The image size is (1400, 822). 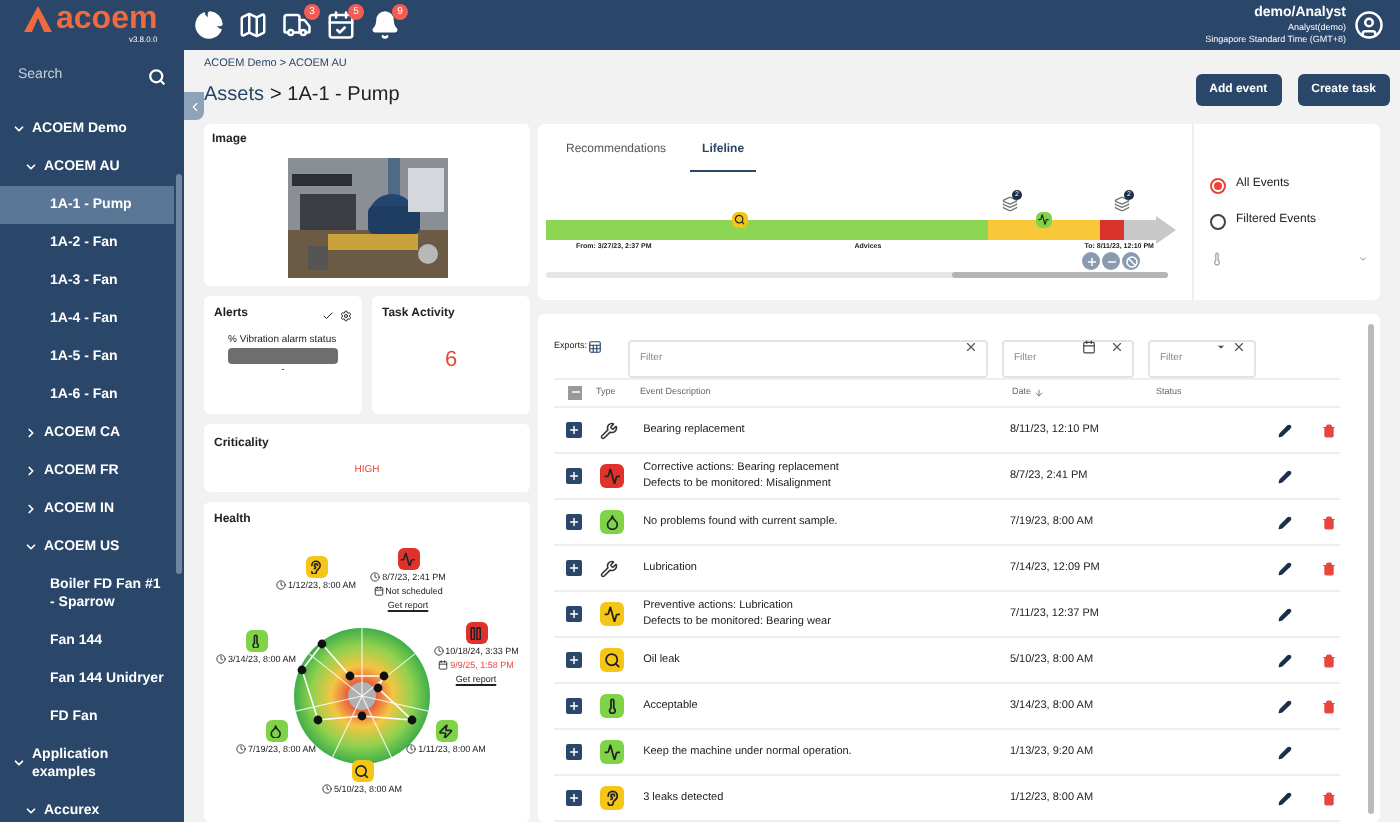 I want to click on pie-chart-icon, so click(x=208, y=25).